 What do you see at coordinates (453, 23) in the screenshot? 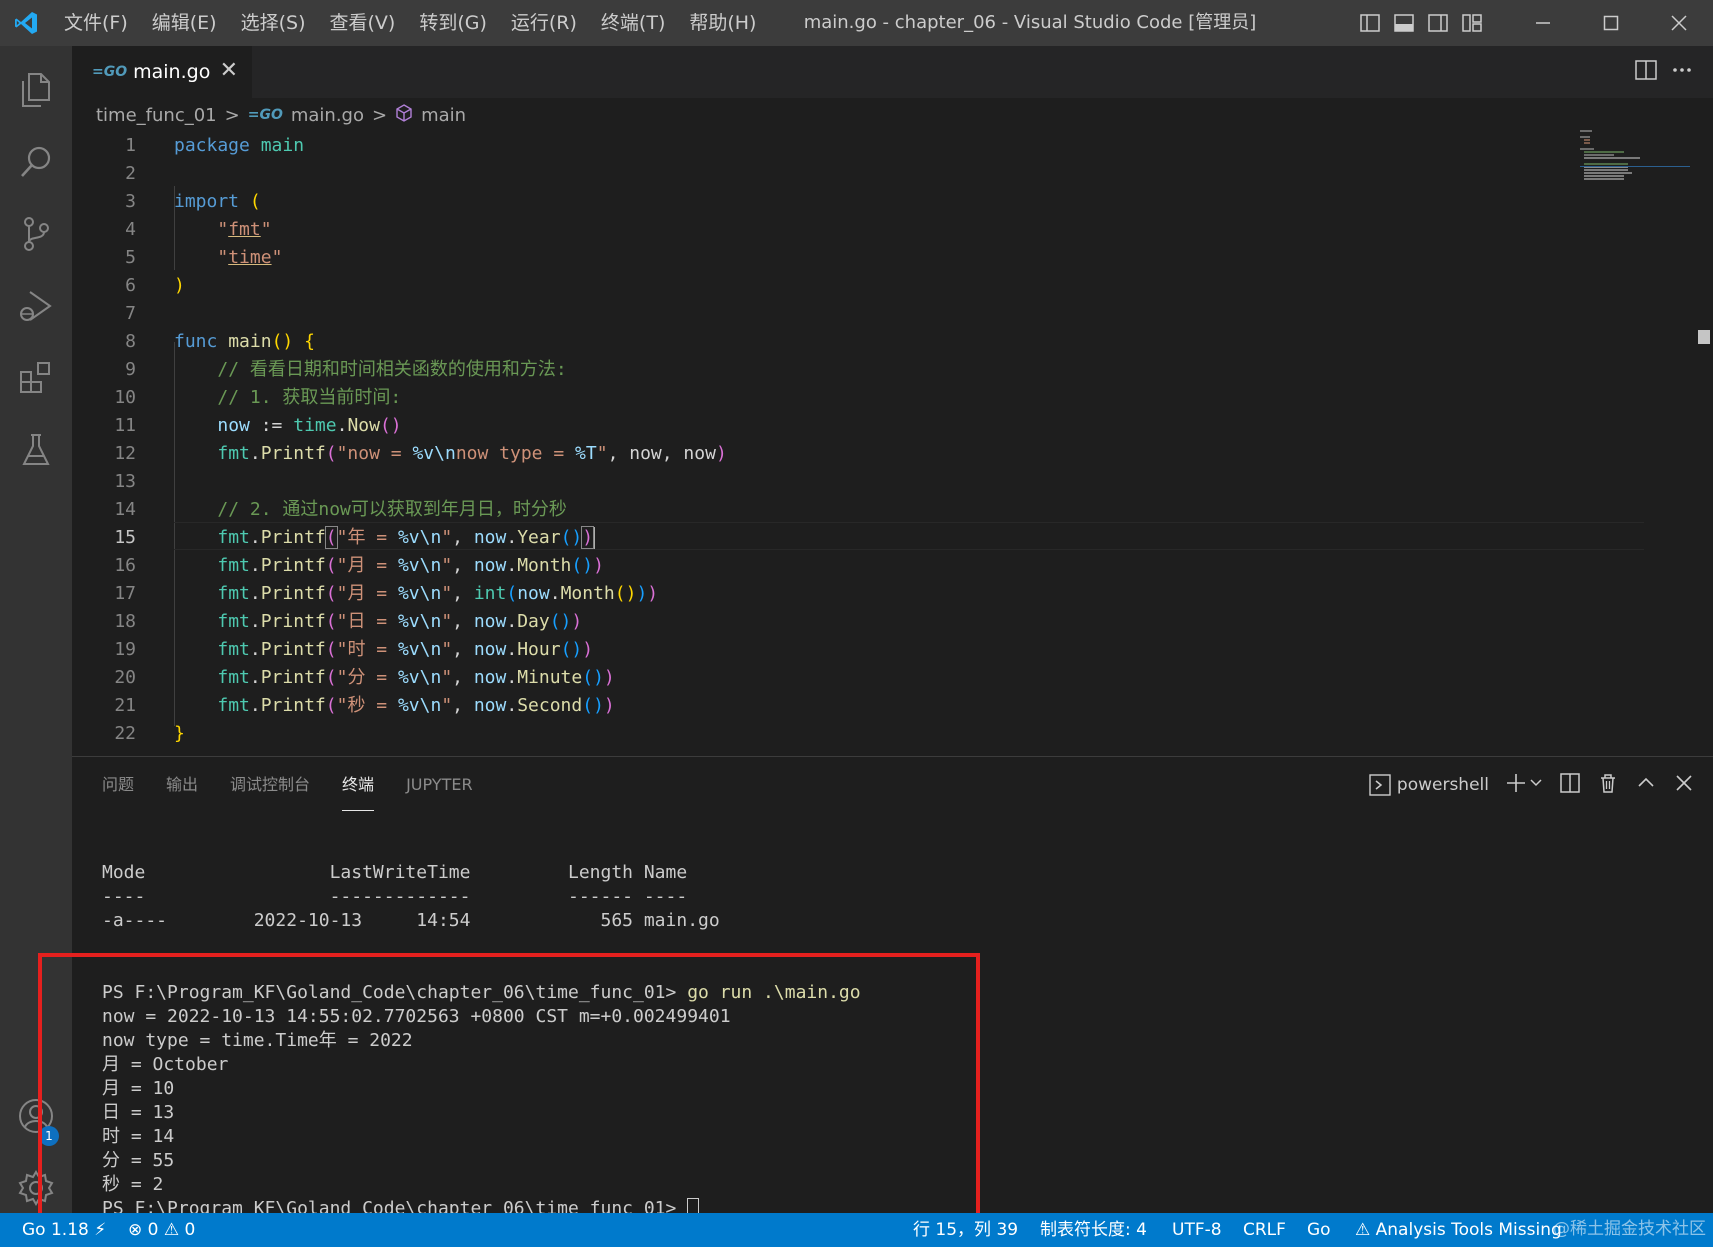
I see `menu-go: 转到(G)` at bounding box center [453, 23].